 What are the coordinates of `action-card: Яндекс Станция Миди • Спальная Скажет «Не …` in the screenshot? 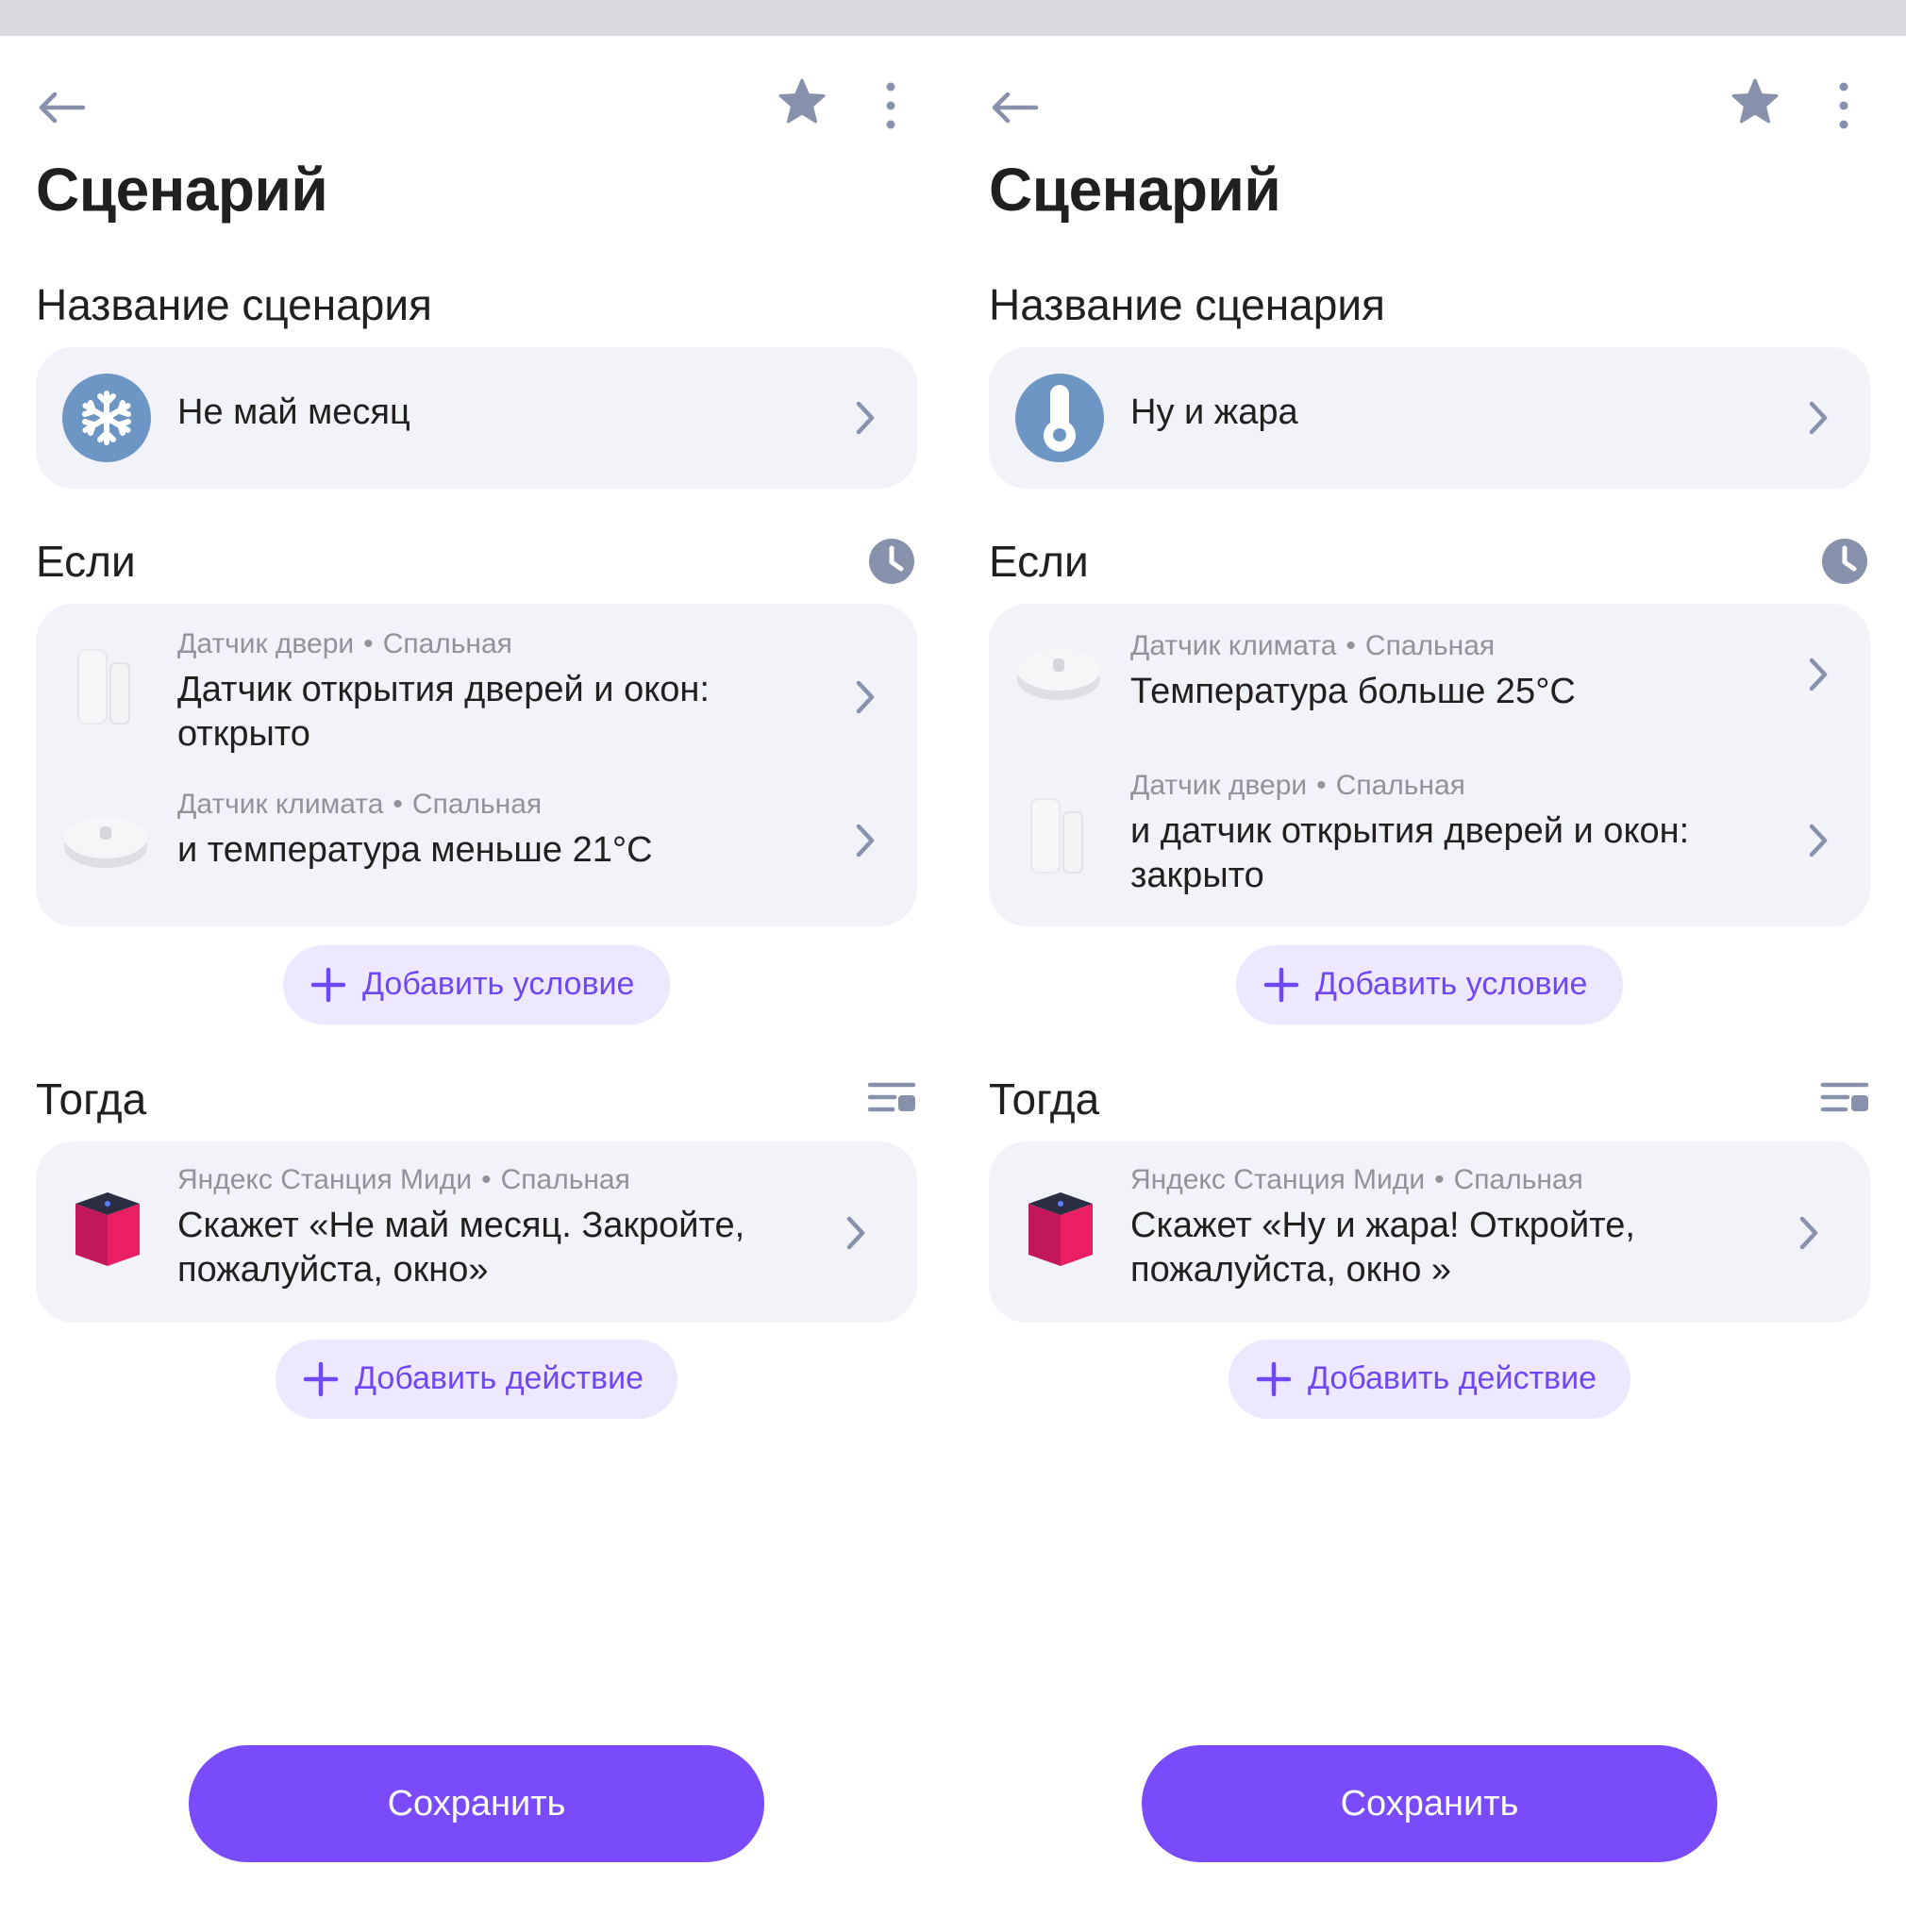 It's located at (476, 1232).